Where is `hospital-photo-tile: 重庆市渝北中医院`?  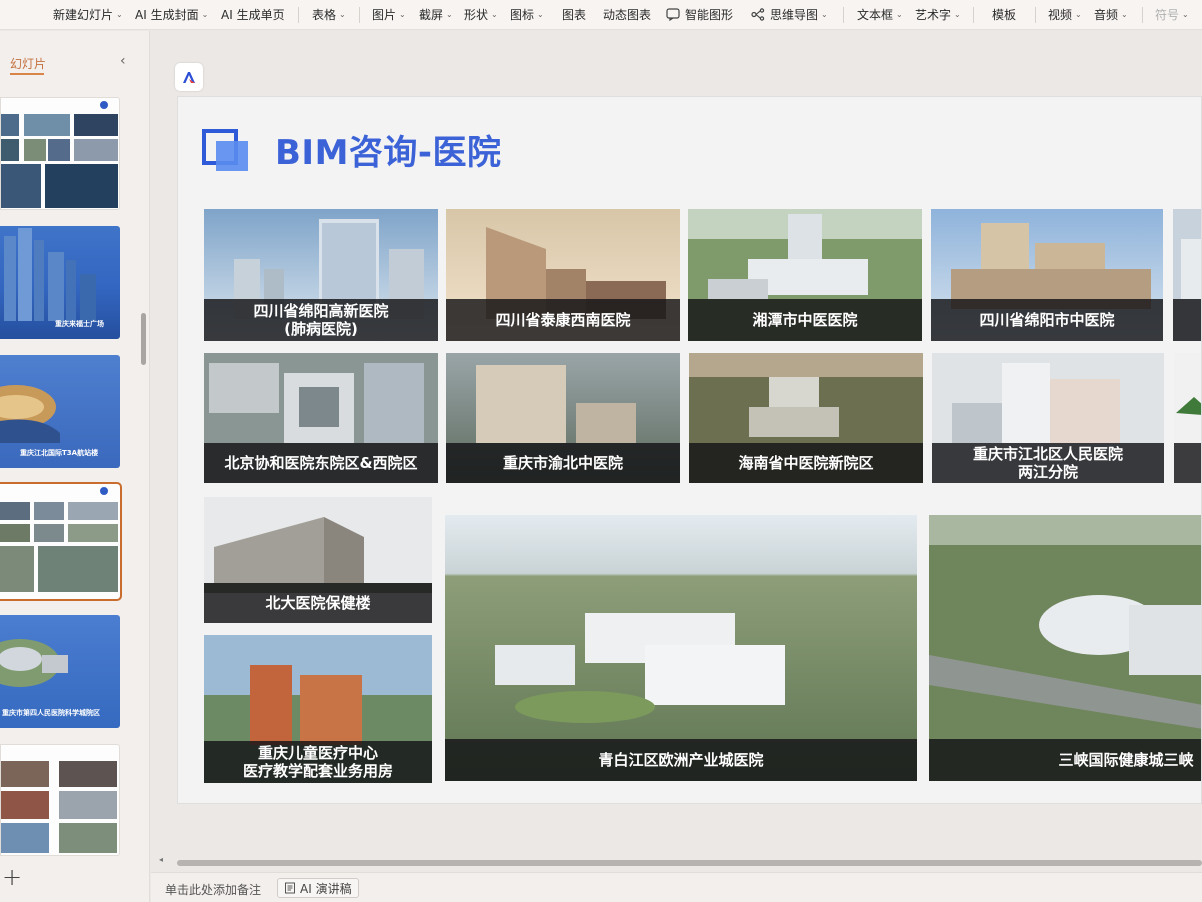 hospital-photo-tile: 重庆市渝北中医院 is located at coordinates (563, 418).